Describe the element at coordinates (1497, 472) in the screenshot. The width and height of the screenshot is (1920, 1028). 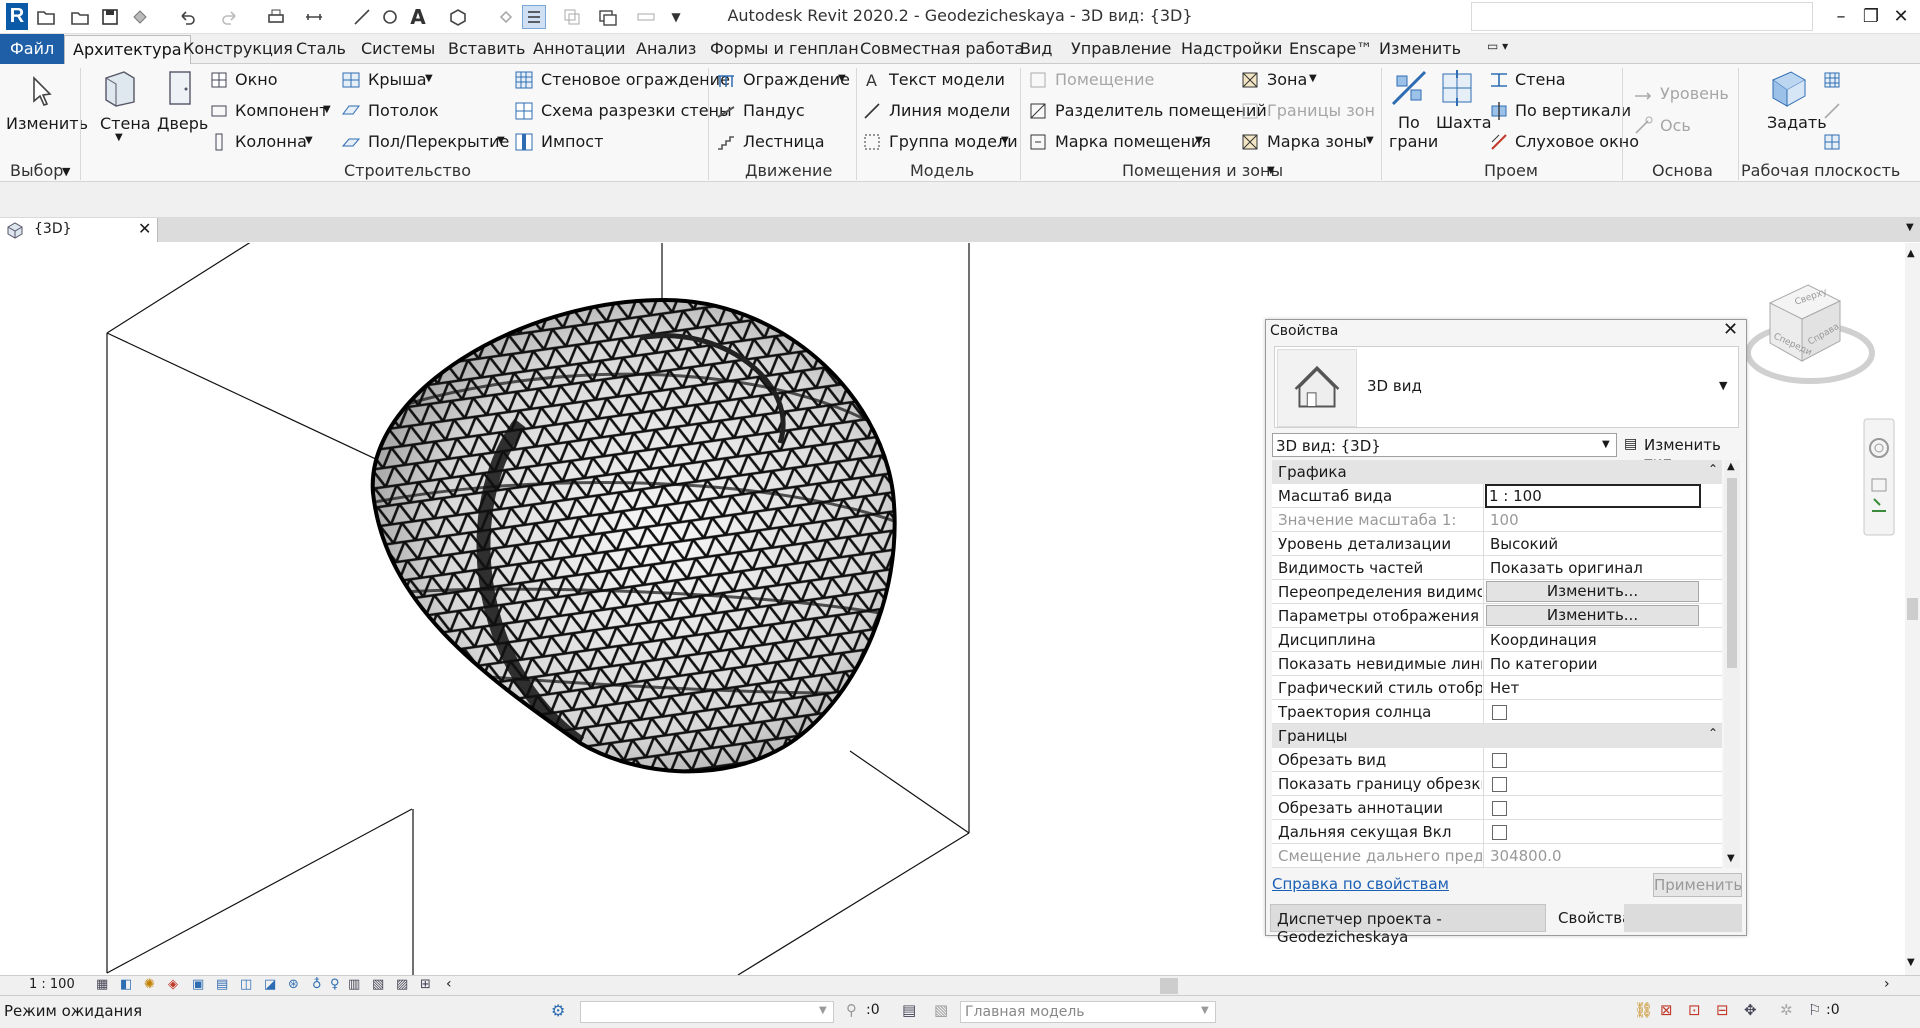
I see `section-graphics: Графика ⌃` at that location.